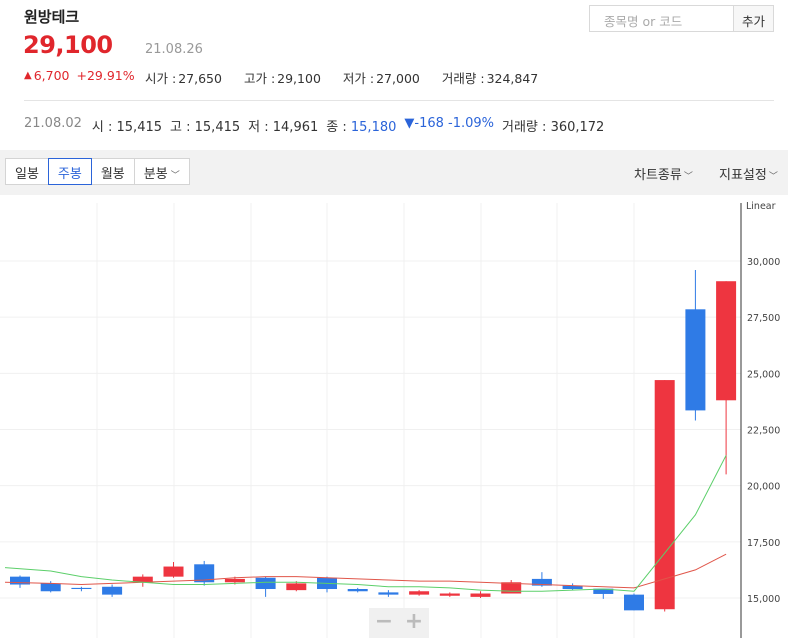 This screenshot has height=638, width=788. What do you see at coordinates (52, 17) in the screenshot?
I see `stock-name: 원방테크` at bounding box center [52, 17].